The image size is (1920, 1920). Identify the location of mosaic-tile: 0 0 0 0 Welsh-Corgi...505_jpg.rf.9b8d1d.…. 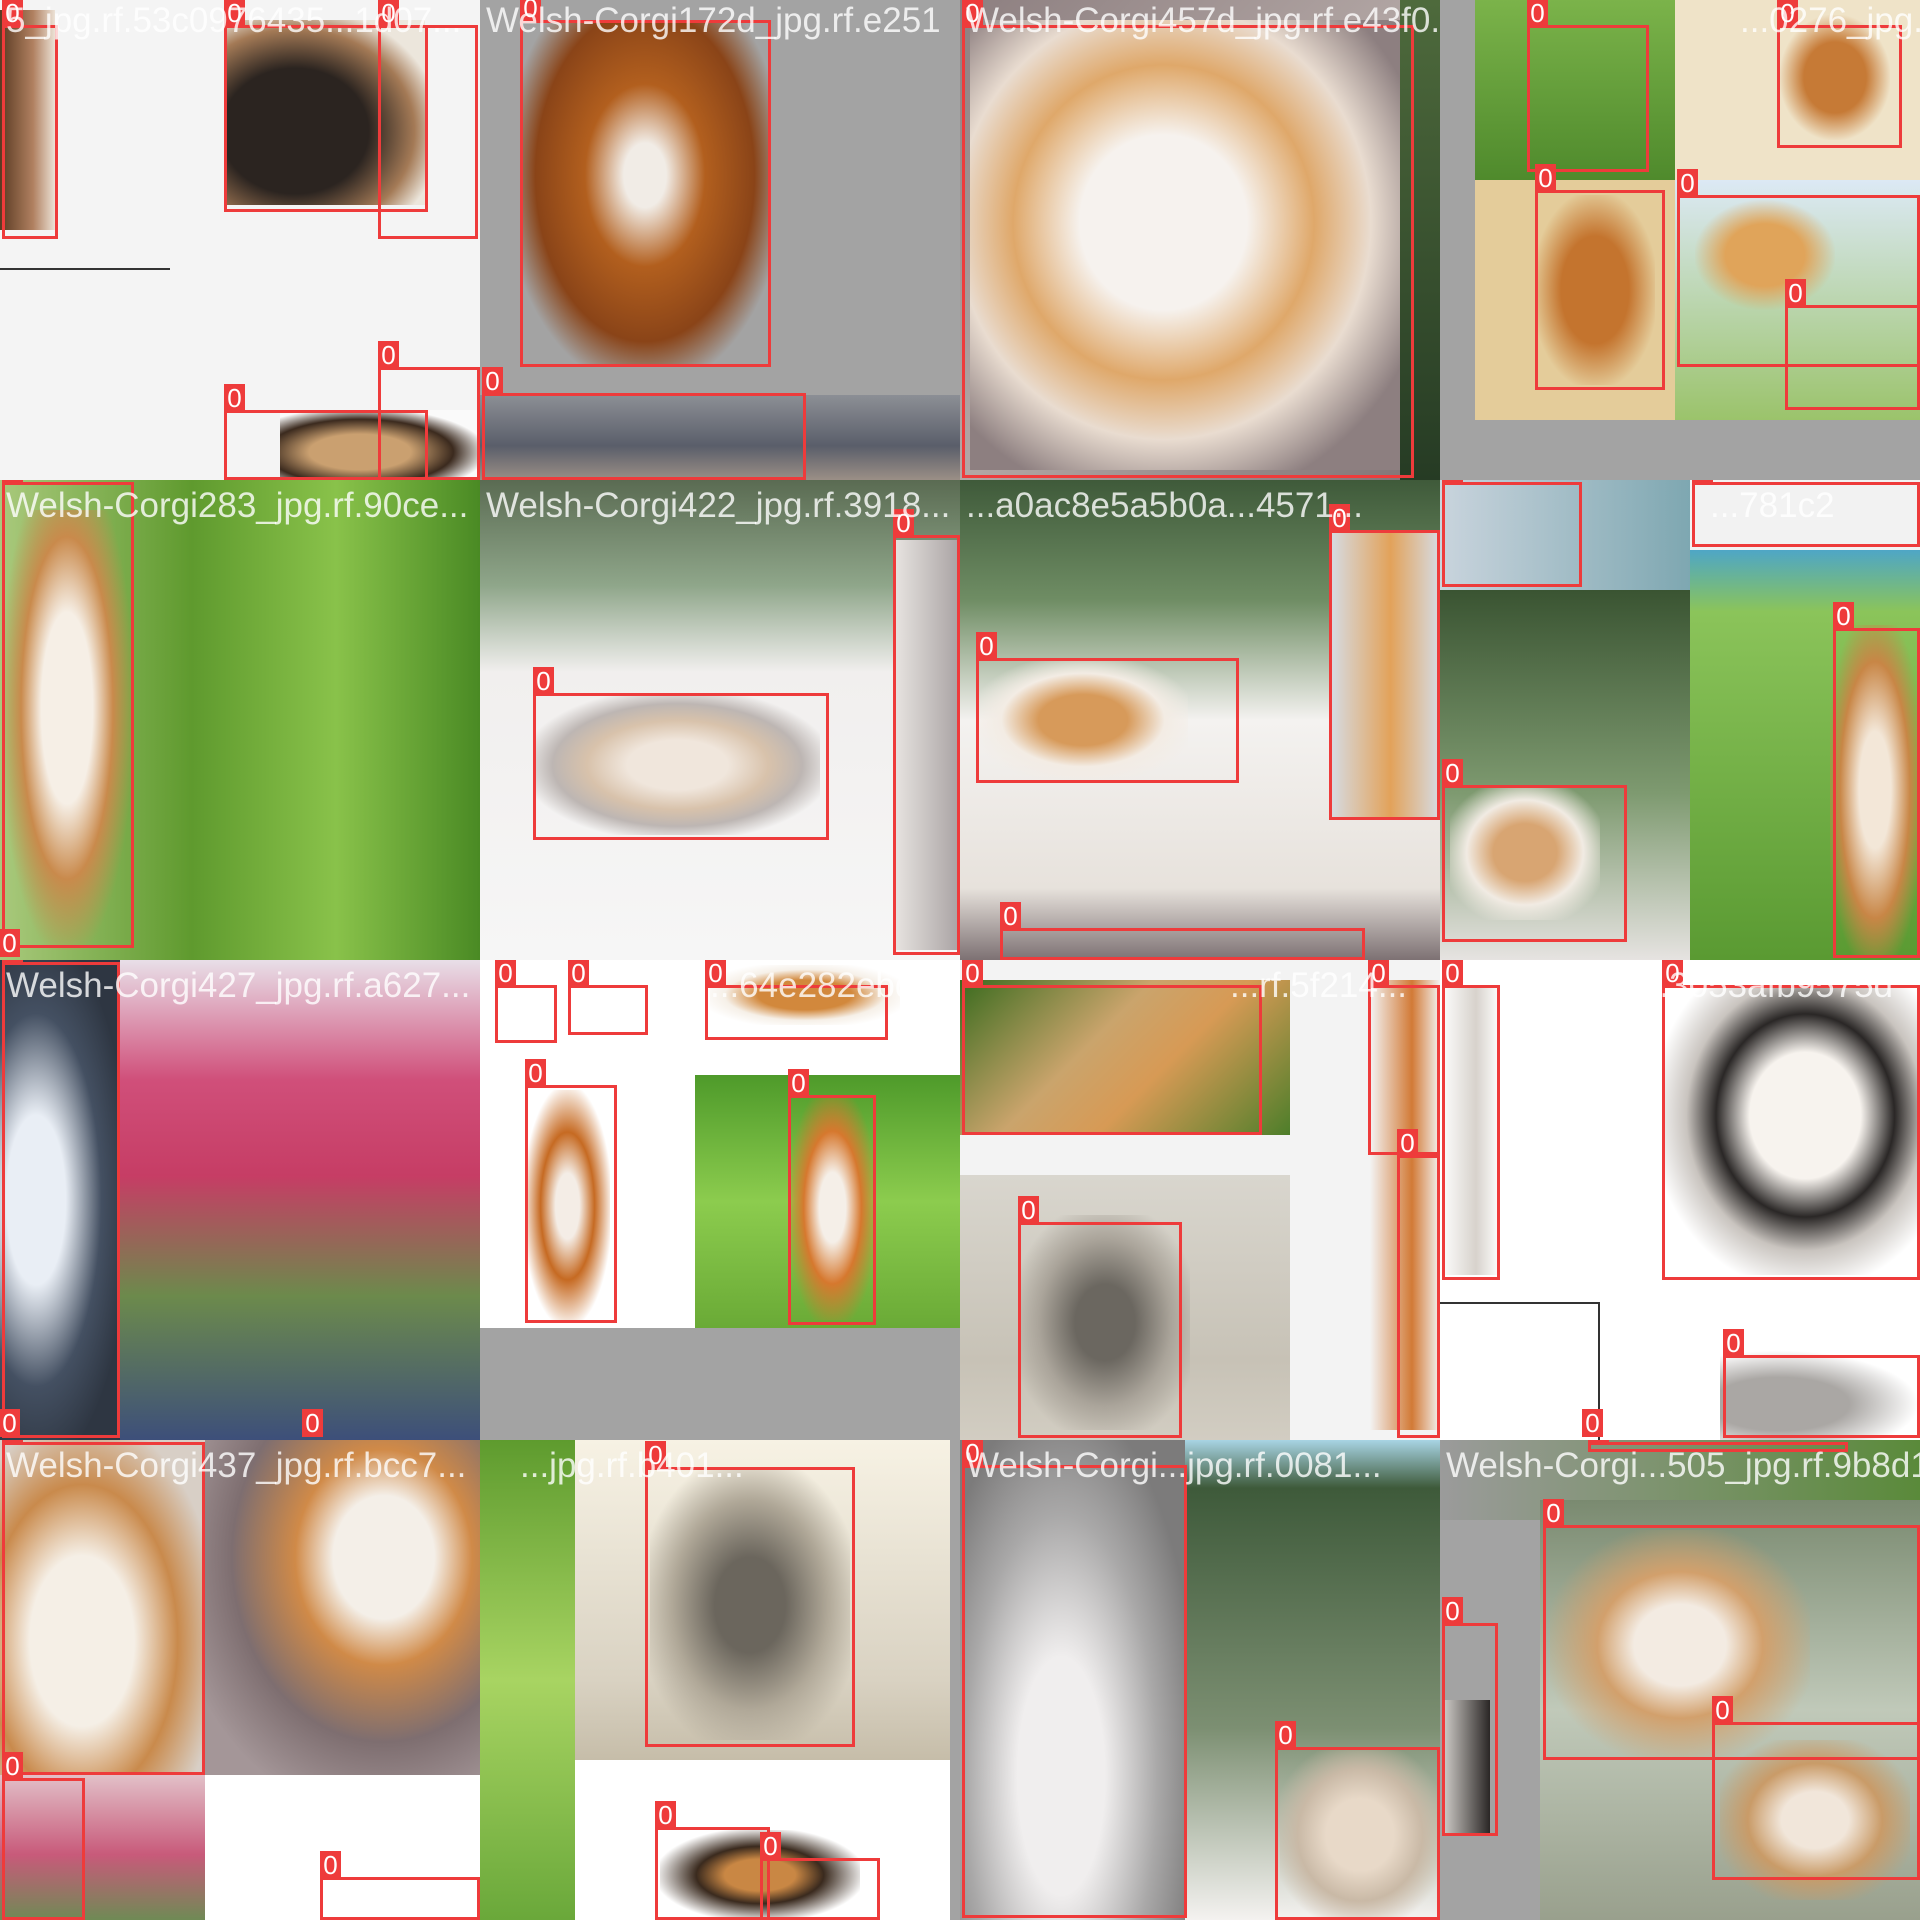
(1680, 1680).